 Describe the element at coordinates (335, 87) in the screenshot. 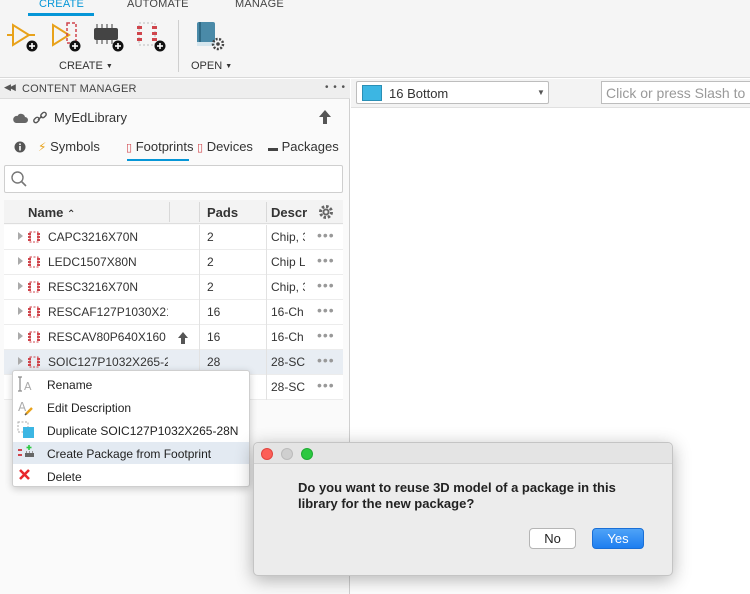

I see `panel-menu-icon: • • •` at that location.